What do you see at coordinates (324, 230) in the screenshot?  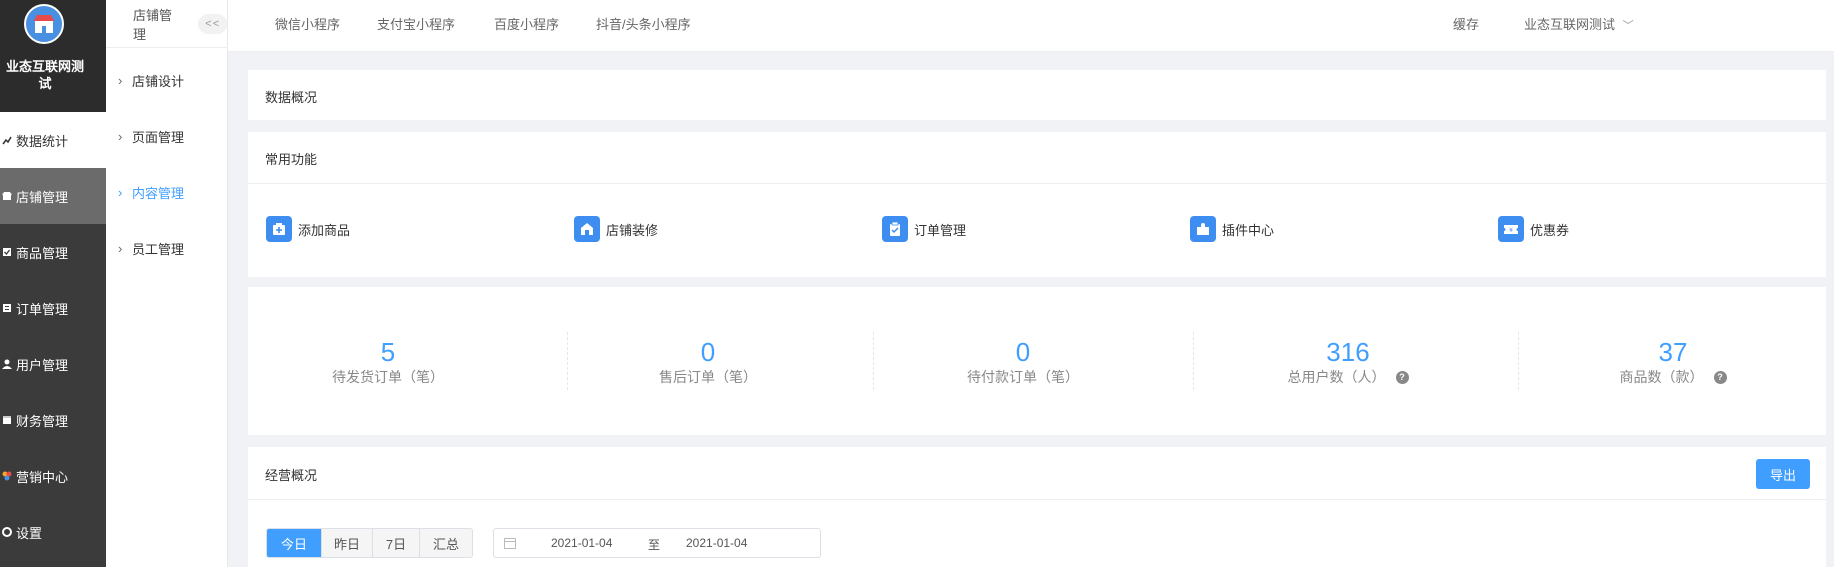 I see `function-label: 添加商品` at bounding box center [324, 230].